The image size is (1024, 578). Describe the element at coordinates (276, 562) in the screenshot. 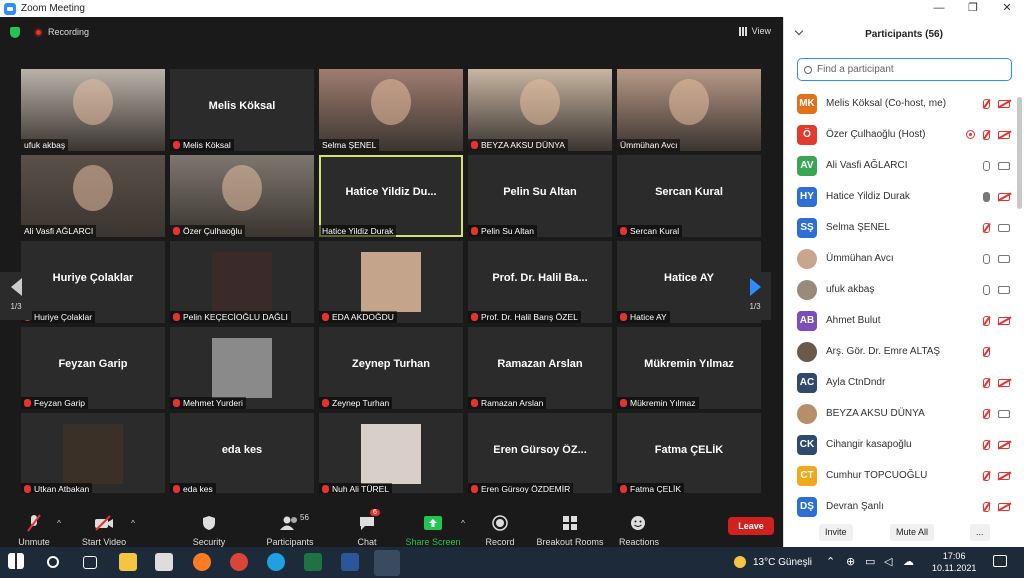

I see `edge-icon` at that location.